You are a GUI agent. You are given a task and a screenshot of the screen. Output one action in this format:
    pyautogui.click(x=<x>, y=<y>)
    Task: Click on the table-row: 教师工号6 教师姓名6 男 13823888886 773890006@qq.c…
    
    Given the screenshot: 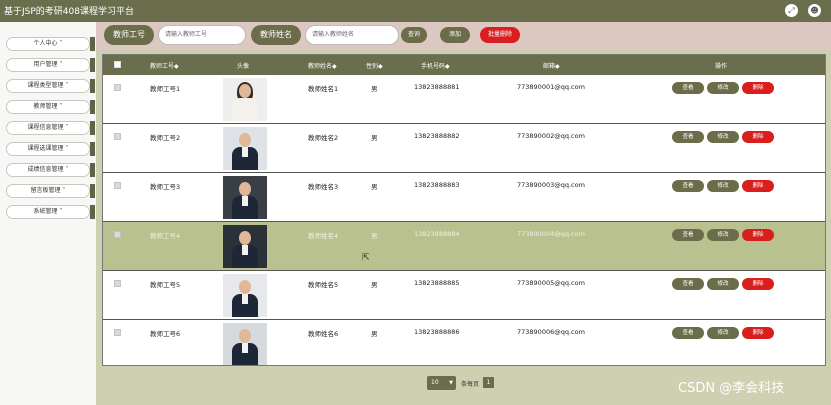 What is the action you would take?
    pyautogui.click(x=464, y=342)
    